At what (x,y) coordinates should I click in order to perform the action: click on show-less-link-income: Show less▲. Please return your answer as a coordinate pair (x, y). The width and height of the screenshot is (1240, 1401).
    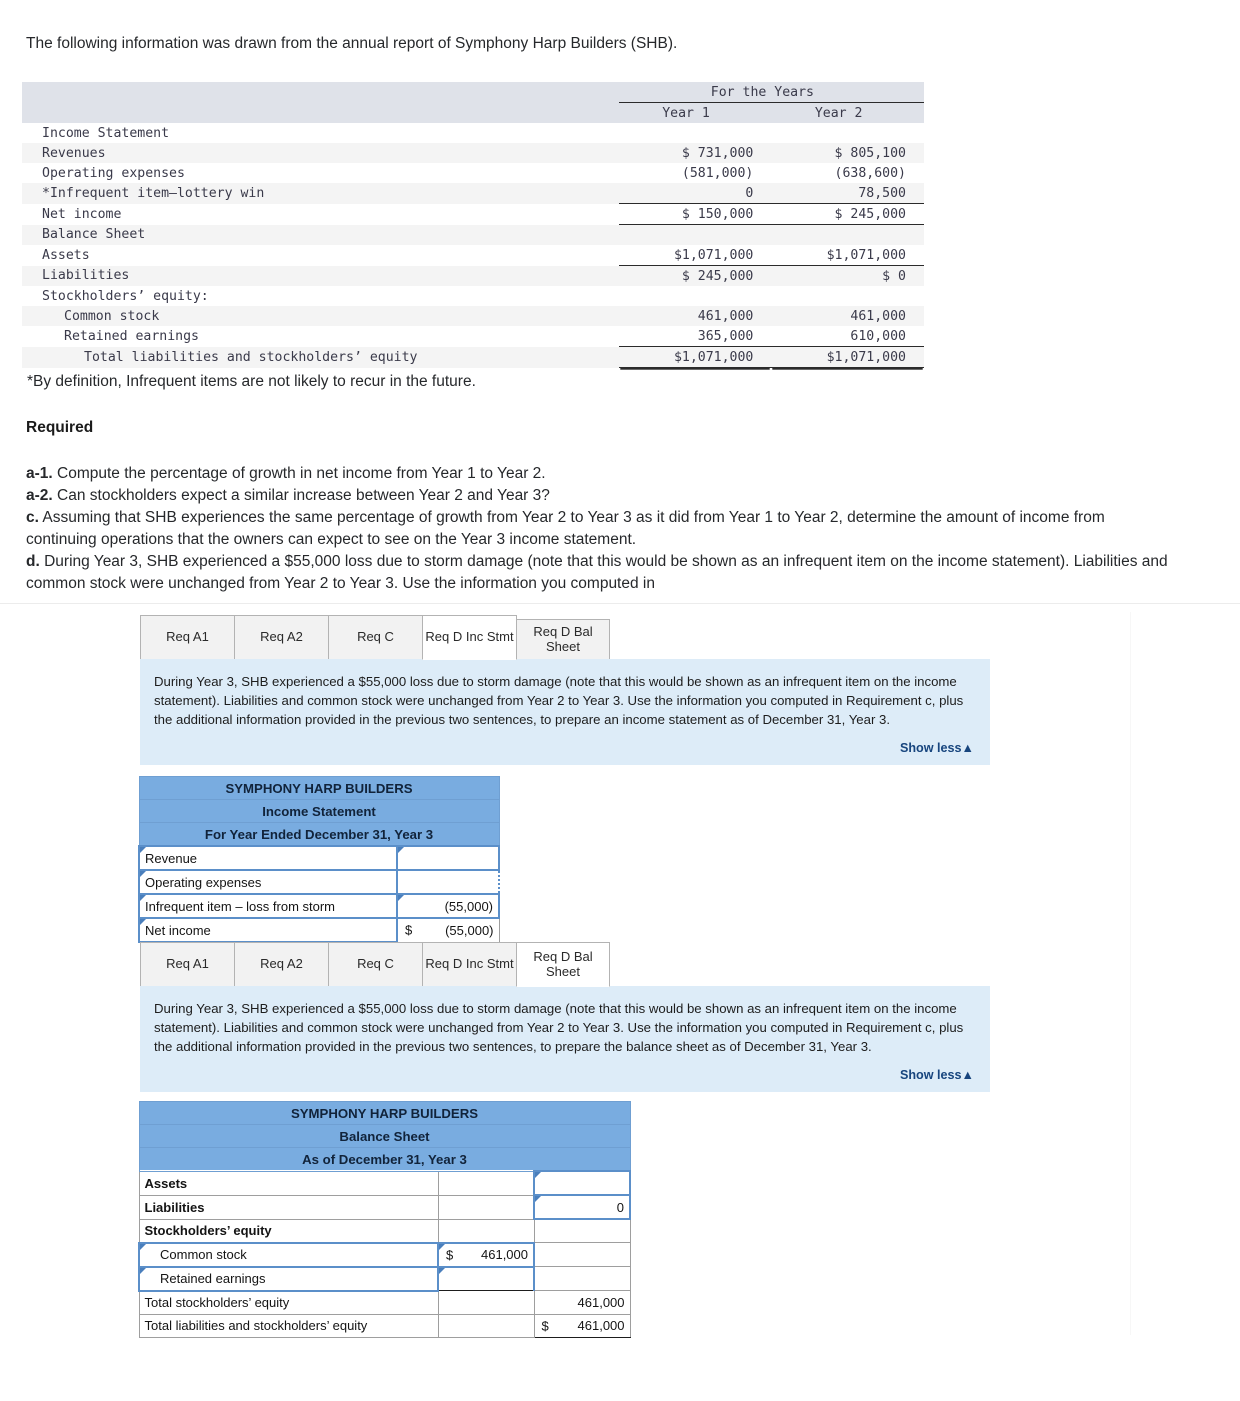
    Looking at the image, I should click on (564, 748).